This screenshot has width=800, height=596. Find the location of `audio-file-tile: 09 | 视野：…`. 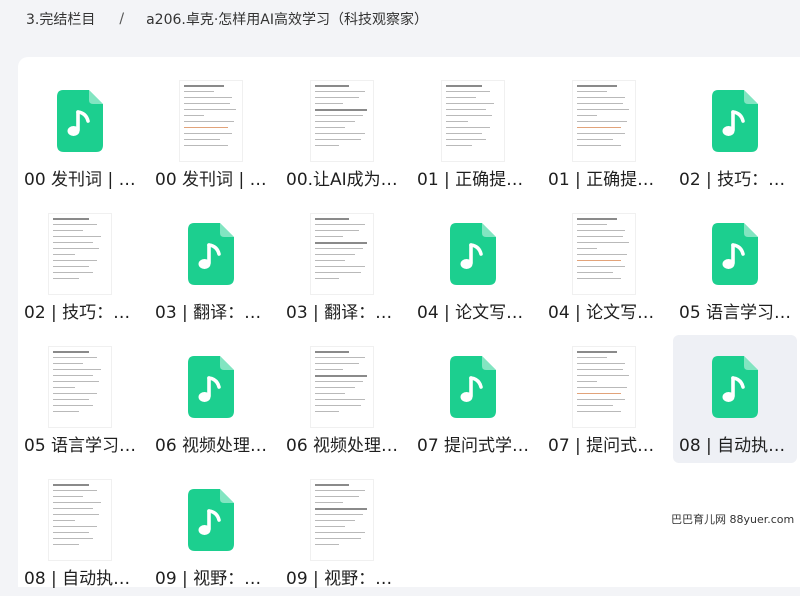

audio-file-tile: 09 | 视野：… is located at coordinates (211, 532).